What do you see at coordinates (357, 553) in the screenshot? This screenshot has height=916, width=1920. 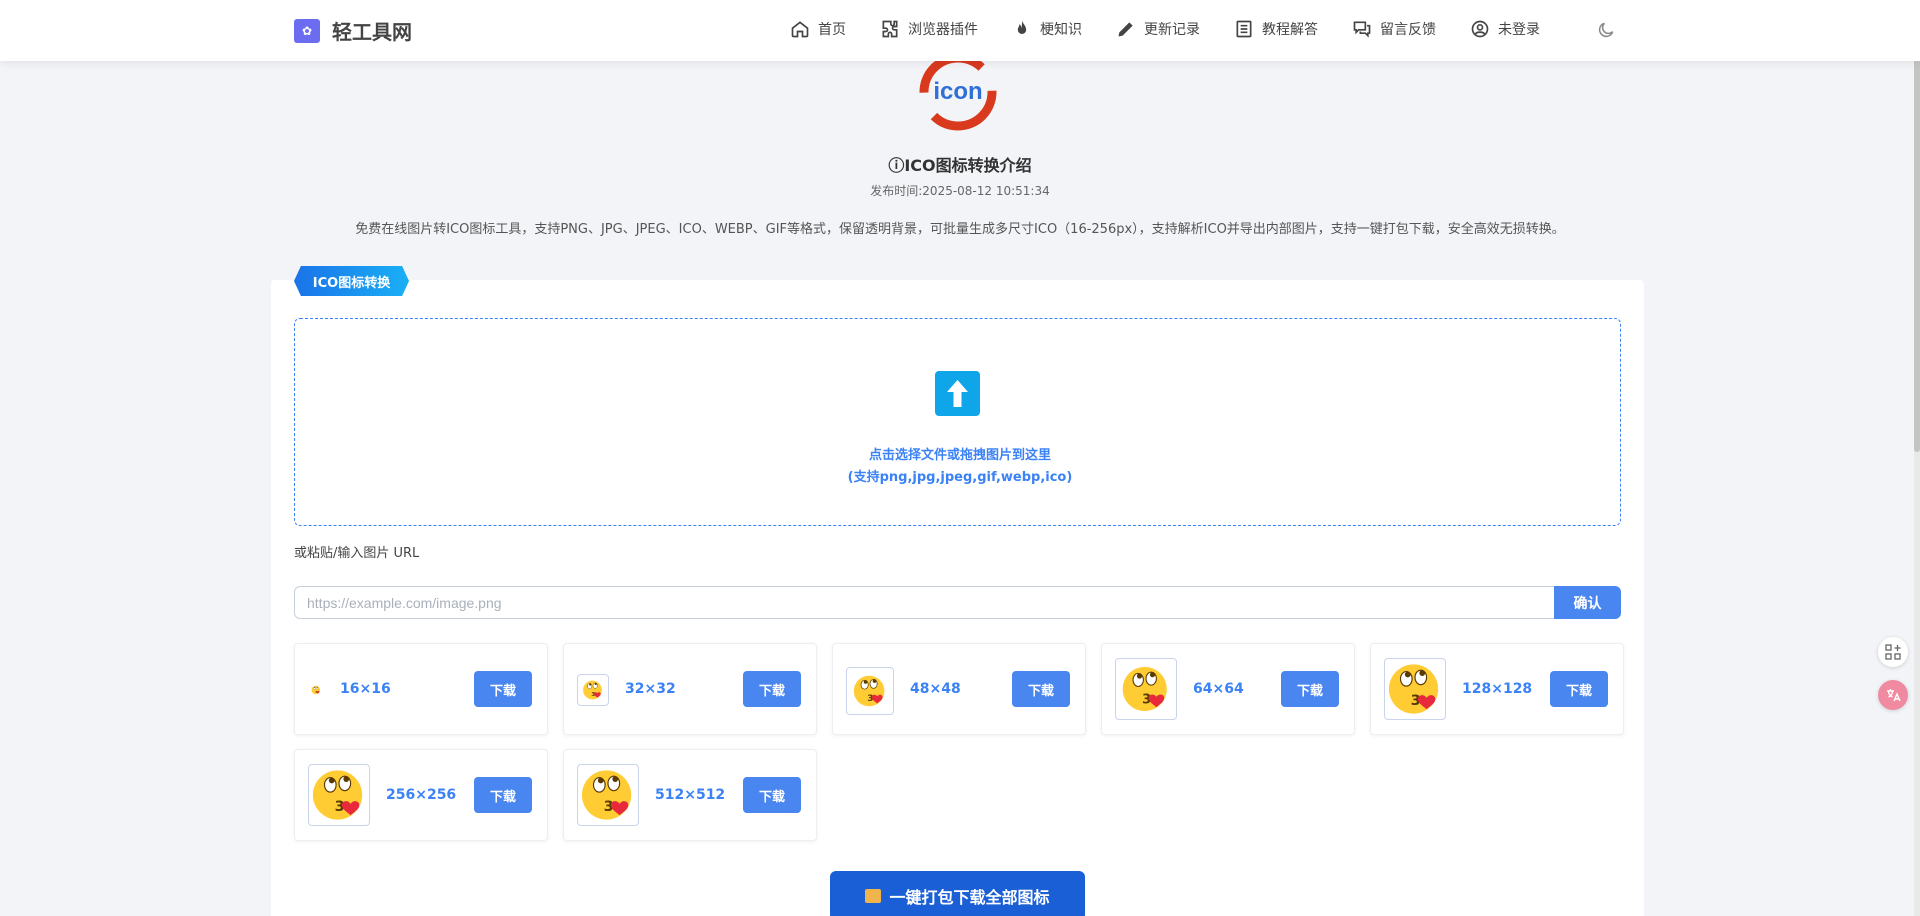 I see `url-label: 或粘贴/输入图片 URL` at bounding box center [357, 553].